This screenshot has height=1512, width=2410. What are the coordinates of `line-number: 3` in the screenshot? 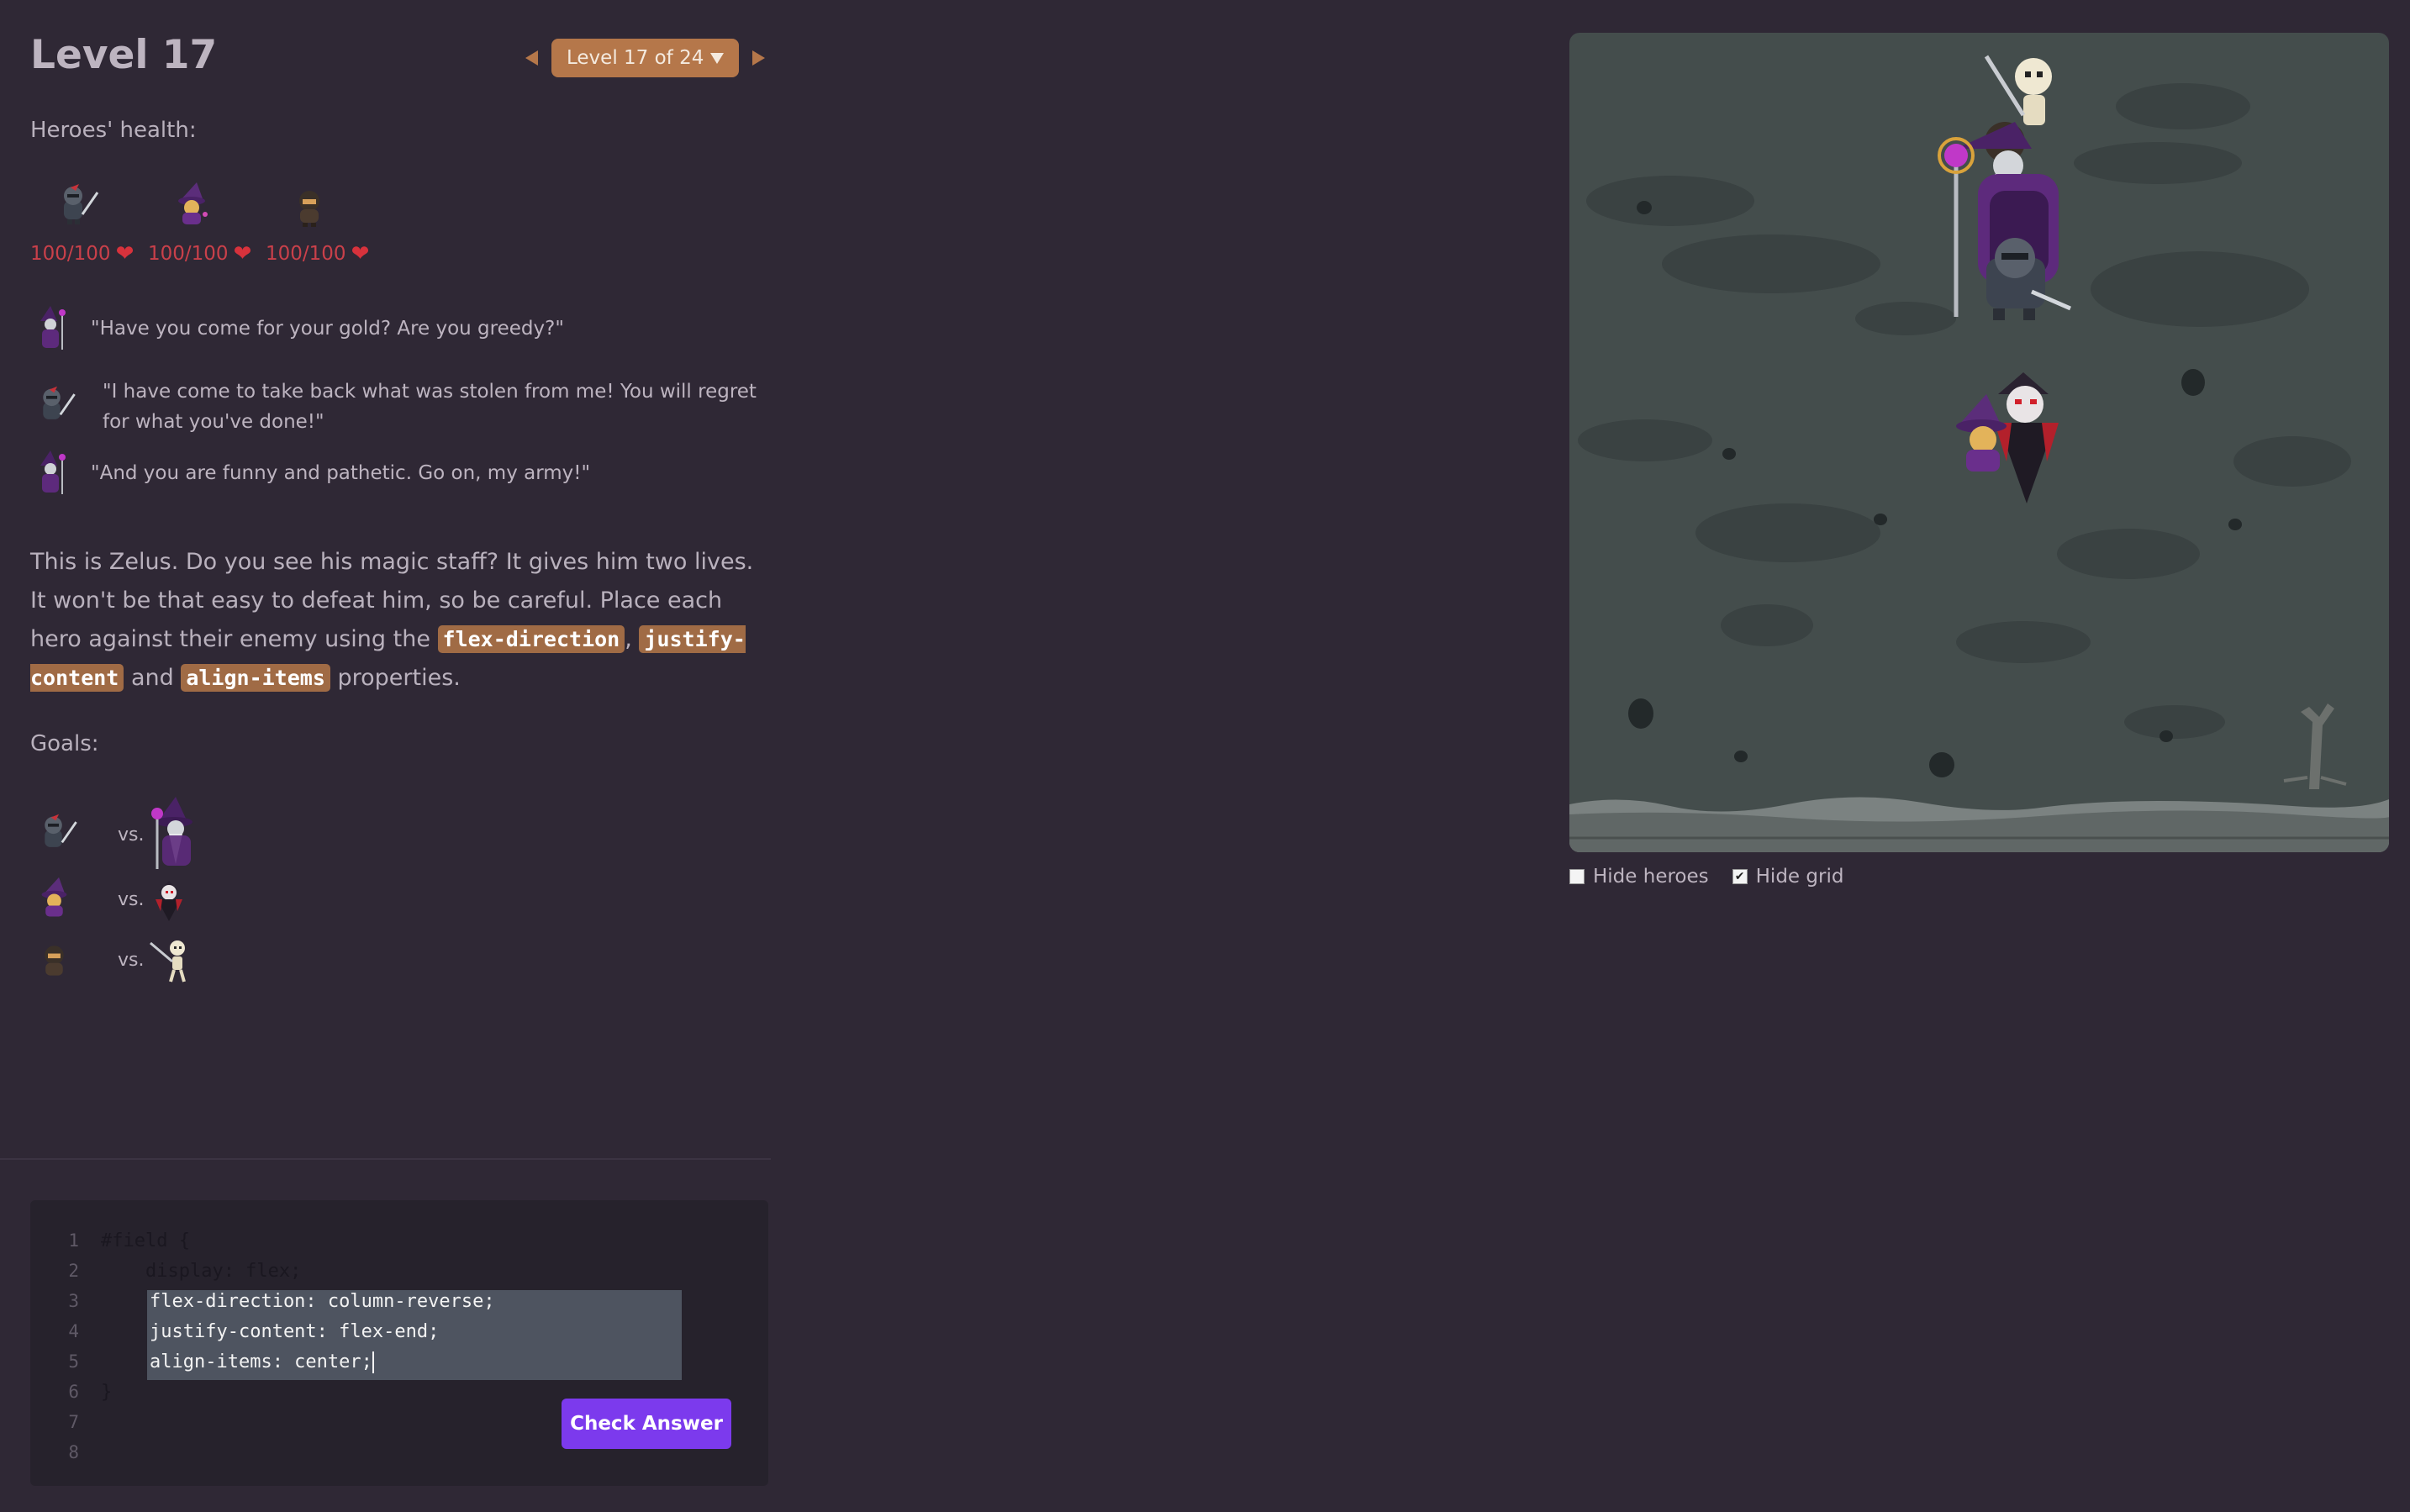 It's located at (73, 1301).